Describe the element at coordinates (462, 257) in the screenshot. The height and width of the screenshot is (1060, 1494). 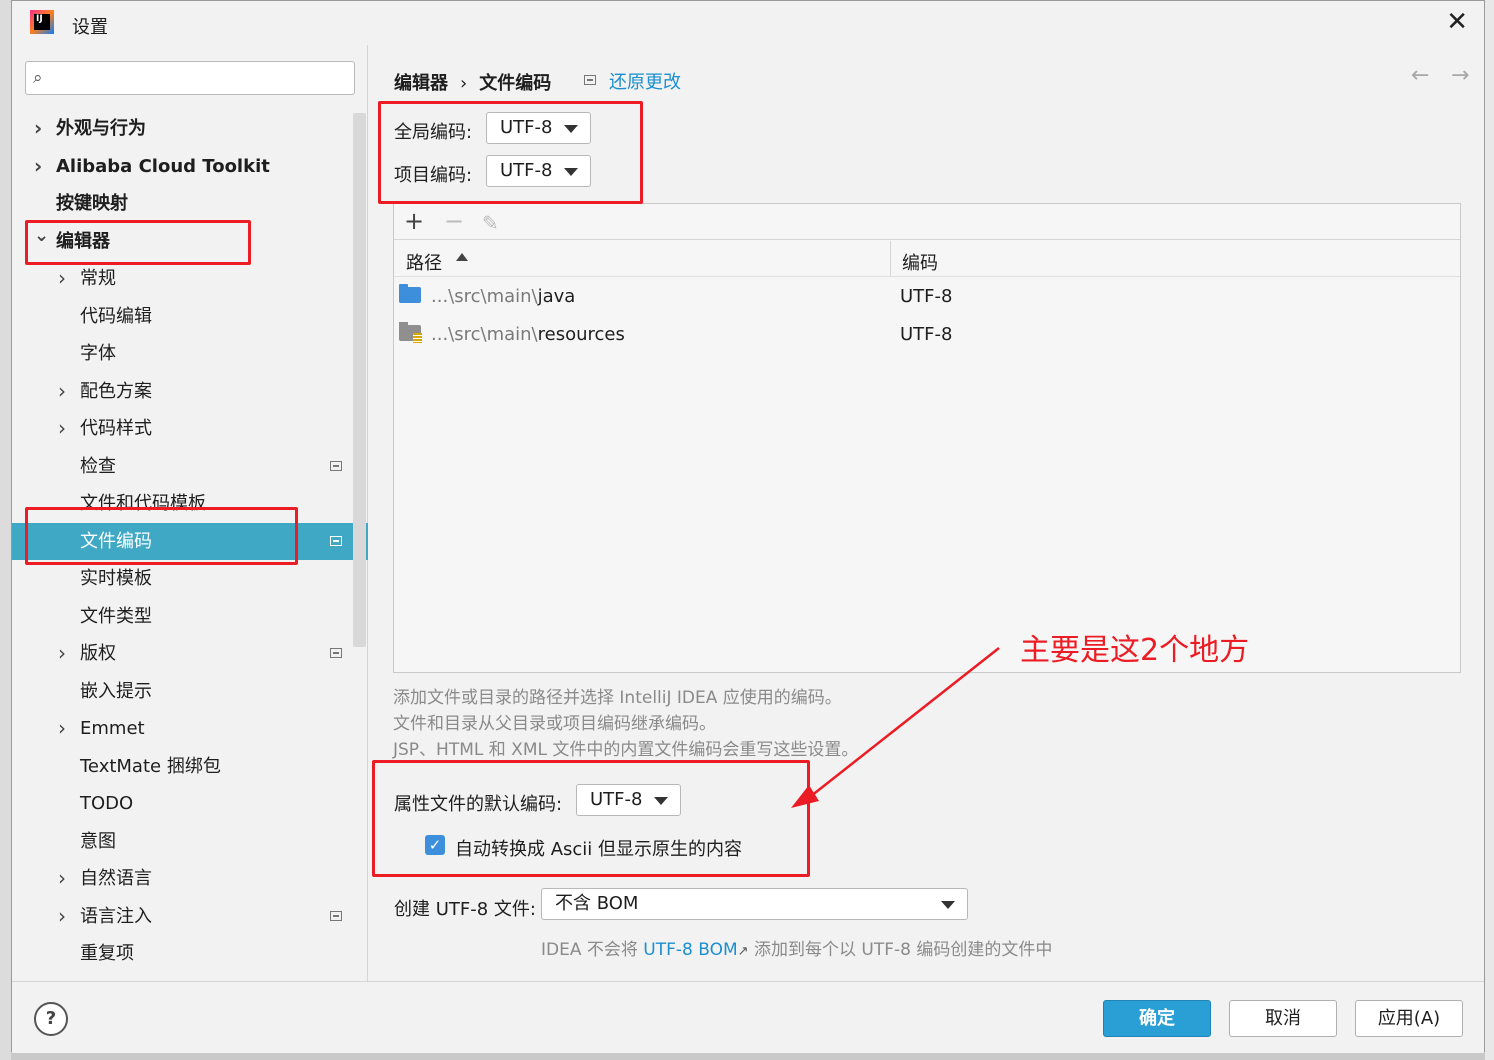
I see `sort-ascending-icon` at that location.